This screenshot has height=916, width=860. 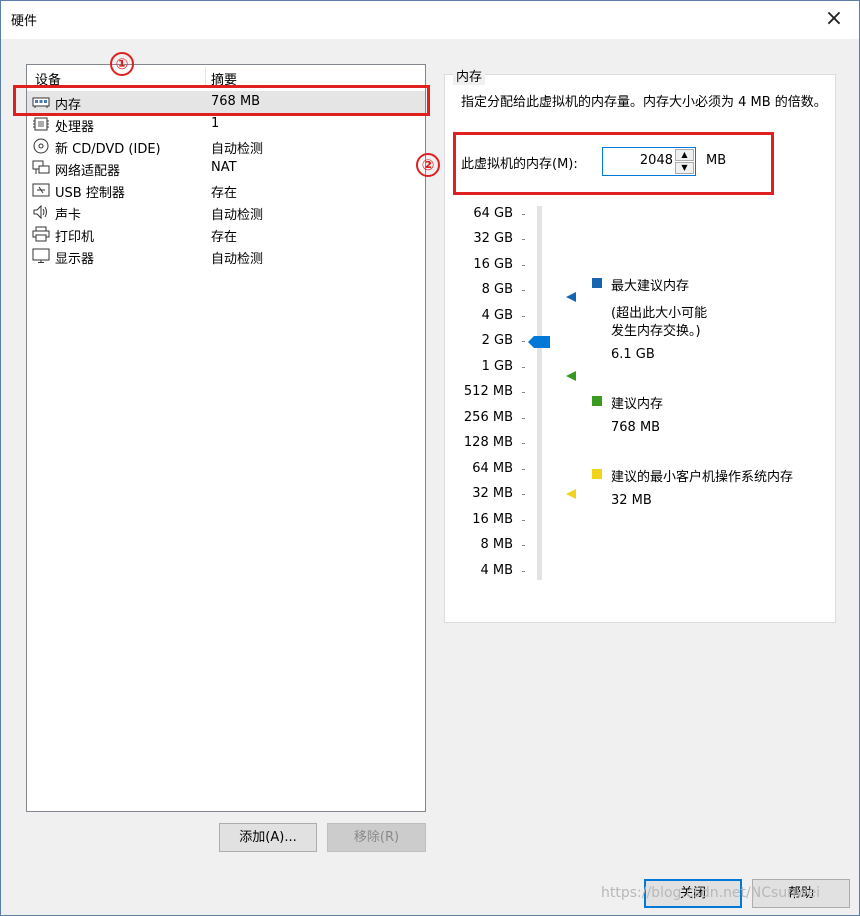 What do you see at coordinates (24, 21) in the screenshot?
I see `window-title: 硬件` at bounding box center [24, 21].